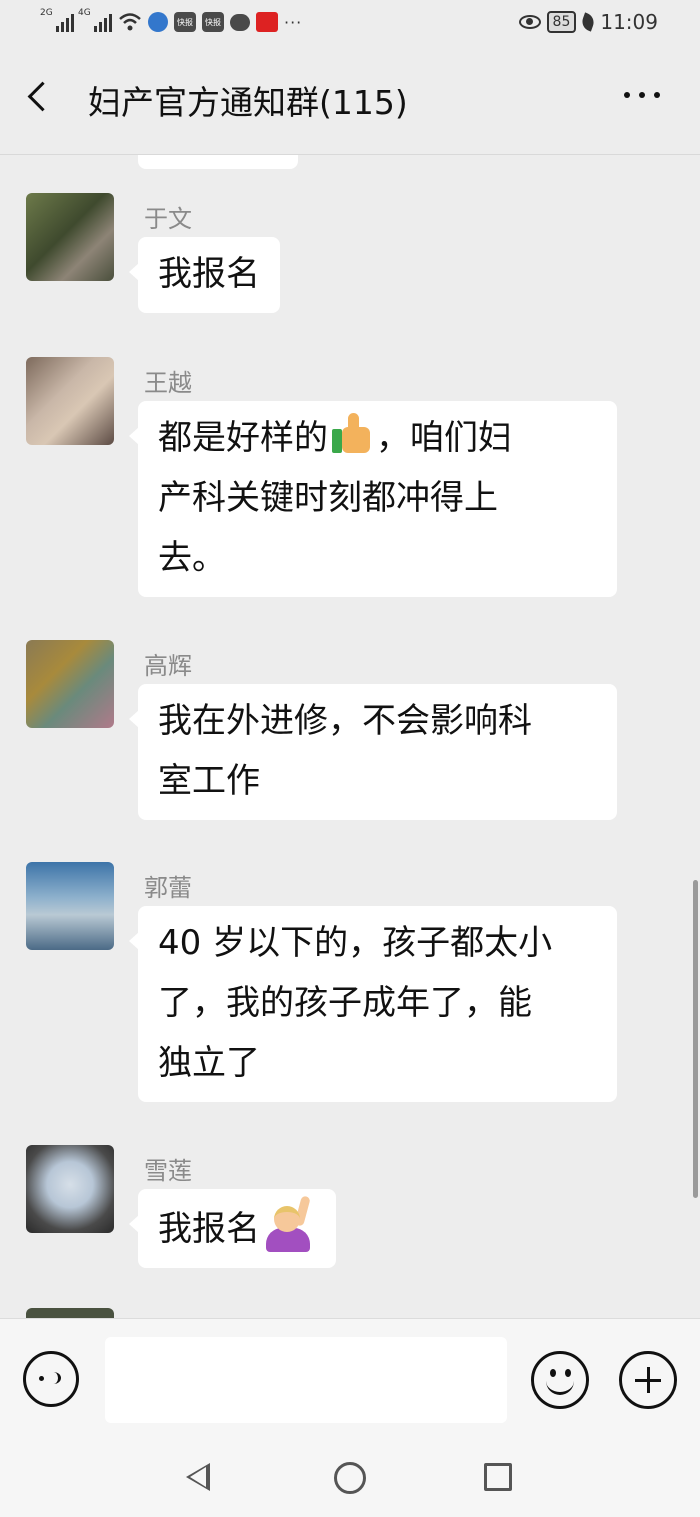 The width and height of the screenshot is (700, 1517). What do you see at coordinates (642, 95) in the screenshot?
I see `more-options-button` at bounding box center [642, 95].